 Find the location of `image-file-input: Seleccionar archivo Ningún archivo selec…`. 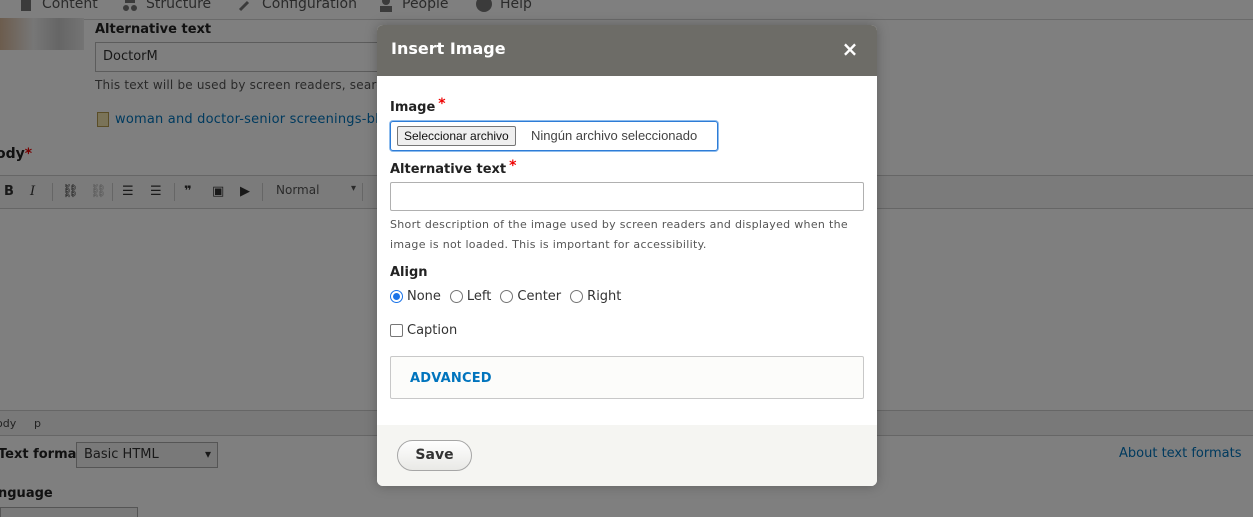

image-file-input: Seleccionar archivo Ningún archivo selec… is located at coordinates (554, 136).